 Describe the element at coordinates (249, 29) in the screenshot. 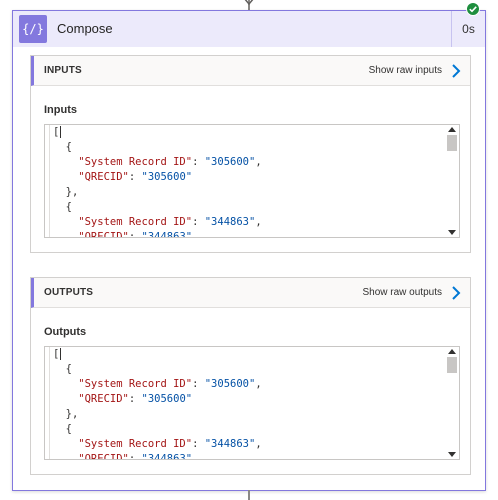

I see `action-header: {/} Compose 0s` at that location.